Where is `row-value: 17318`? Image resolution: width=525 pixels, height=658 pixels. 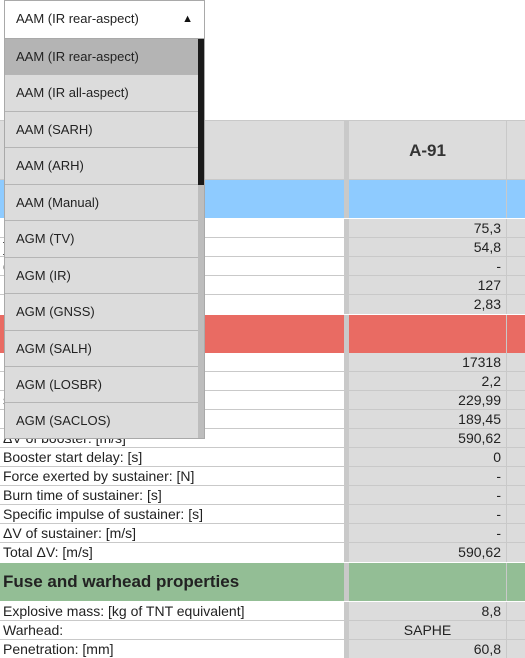 row-value: 17318 is located at coordinates (427, 362).